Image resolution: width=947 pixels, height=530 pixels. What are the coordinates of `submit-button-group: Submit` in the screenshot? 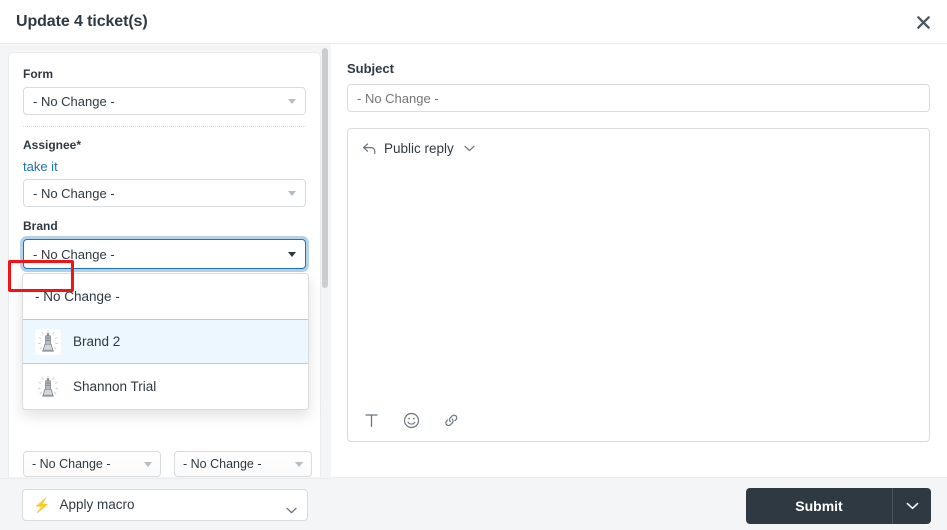 It's located at (838, 506).